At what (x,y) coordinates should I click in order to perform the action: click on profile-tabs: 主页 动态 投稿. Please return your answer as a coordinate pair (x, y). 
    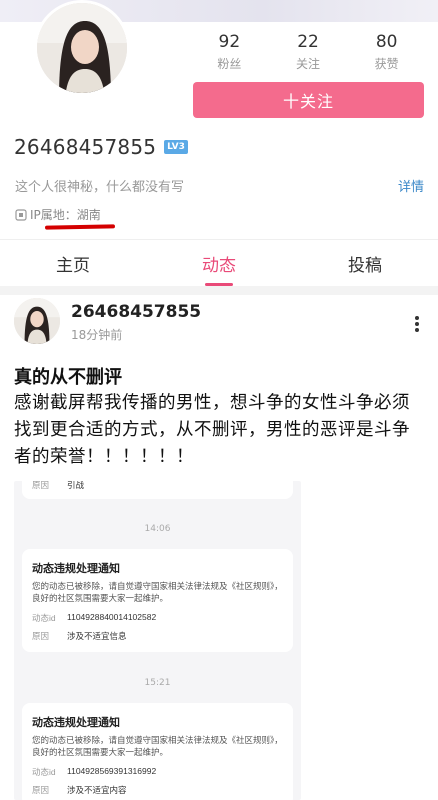
    Looking at the image, I should click on (219, 263).